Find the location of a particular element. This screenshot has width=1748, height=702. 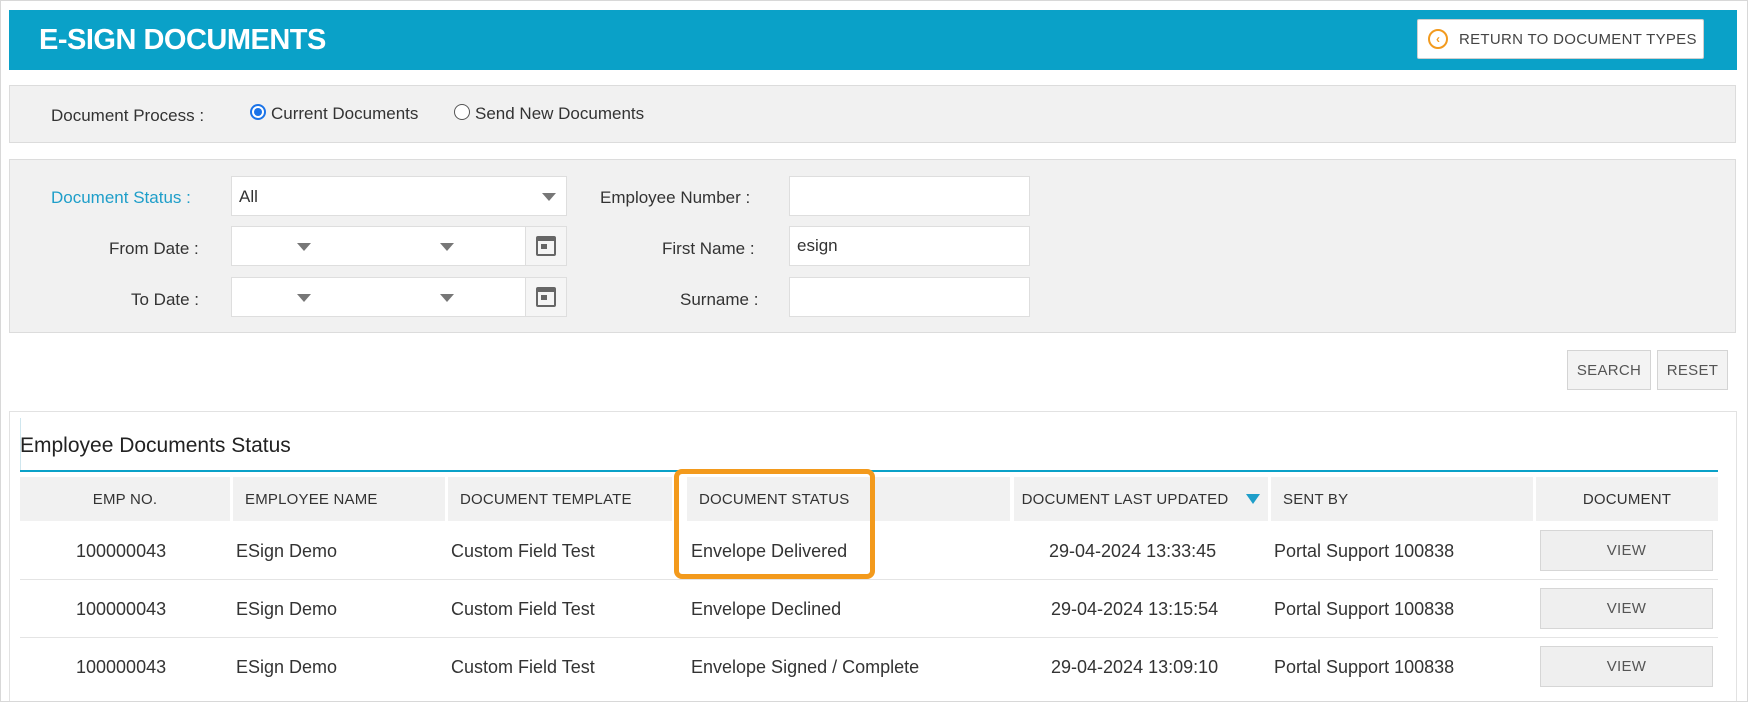

to-date-picker is located at coordinates (399, 297).